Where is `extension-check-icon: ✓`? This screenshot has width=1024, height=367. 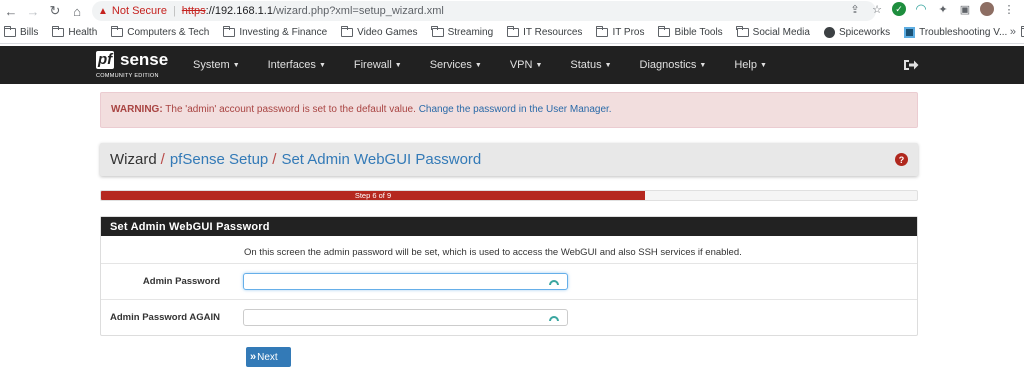 extension-check-icon: ✓ is located at coordinates (899, 9).